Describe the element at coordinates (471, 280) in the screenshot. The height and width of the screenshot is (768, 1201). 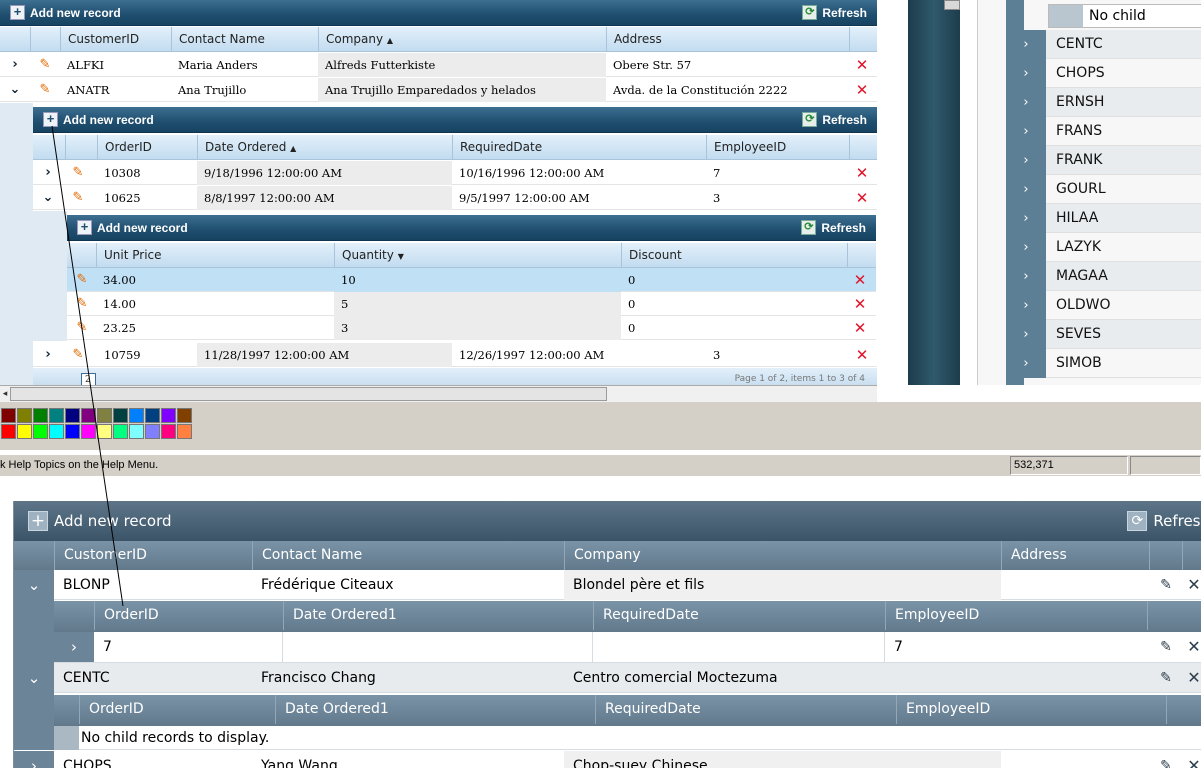
I see `table-row: ✎ 34.00 10 0 ✕` at that location.